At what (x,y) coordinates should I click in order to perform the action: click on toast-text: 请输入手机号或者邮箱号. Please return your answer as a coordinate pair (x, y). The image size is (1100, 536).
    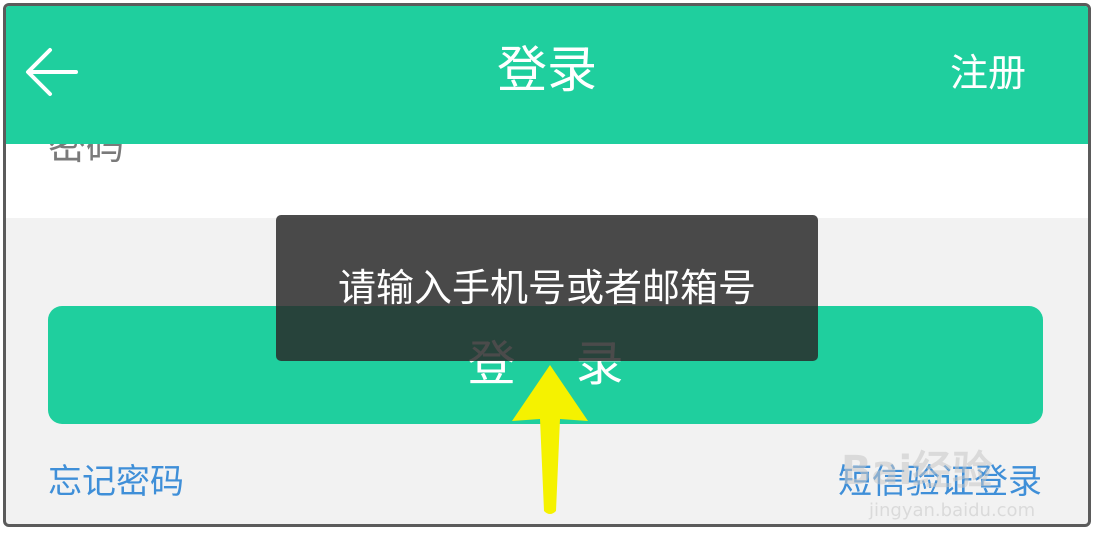
    Looking at the image, I should click on (546, 288).